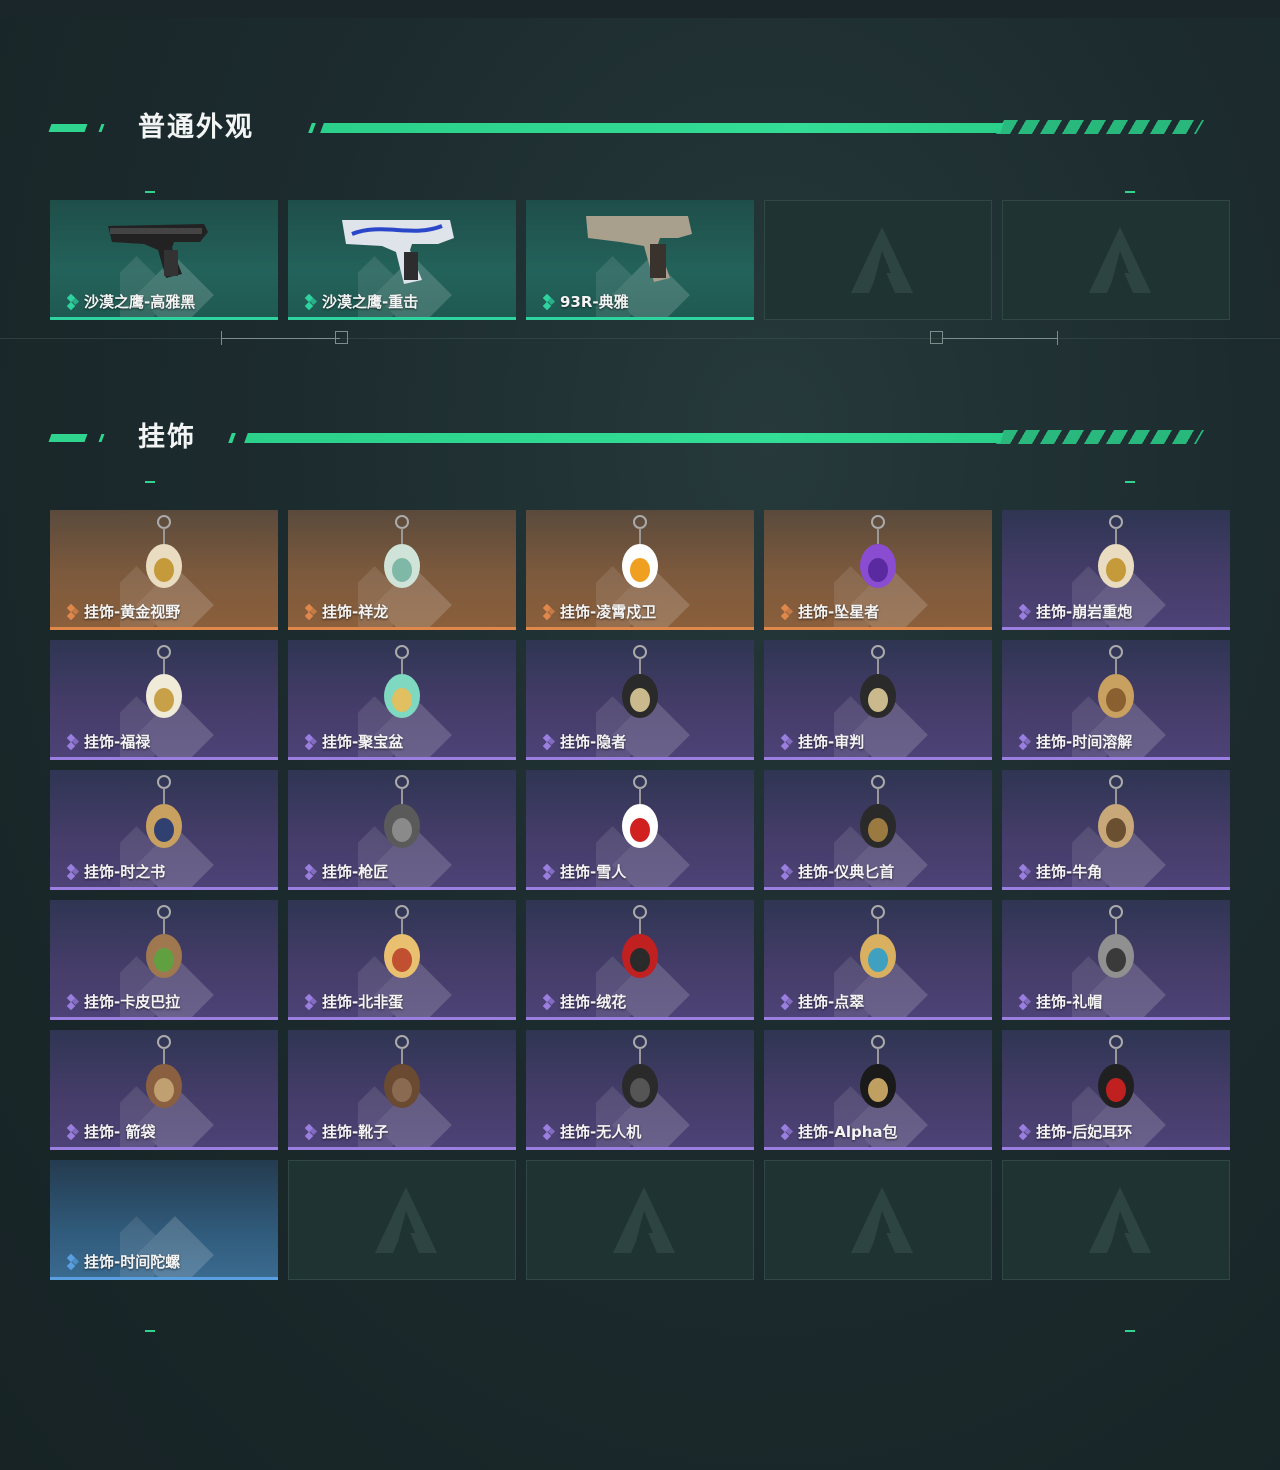  Describe the element at coordinates (132, 1002) in the screenshot. I see `item-label: 挂饰-卡皮巴拉` at that location.